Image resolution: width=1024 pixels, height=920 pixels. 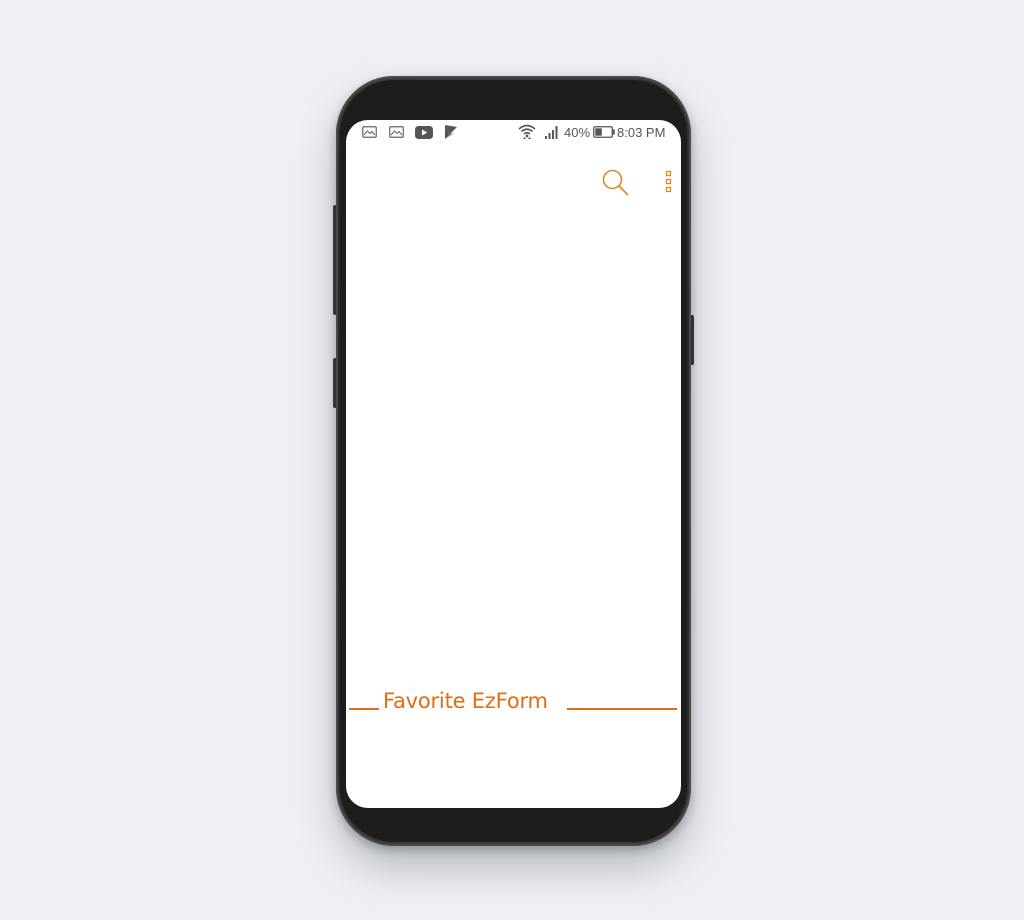 What do you see at coordinates (551, 132) in the screenshot?
I see `signal-icon` at bounding box center [551, 132].